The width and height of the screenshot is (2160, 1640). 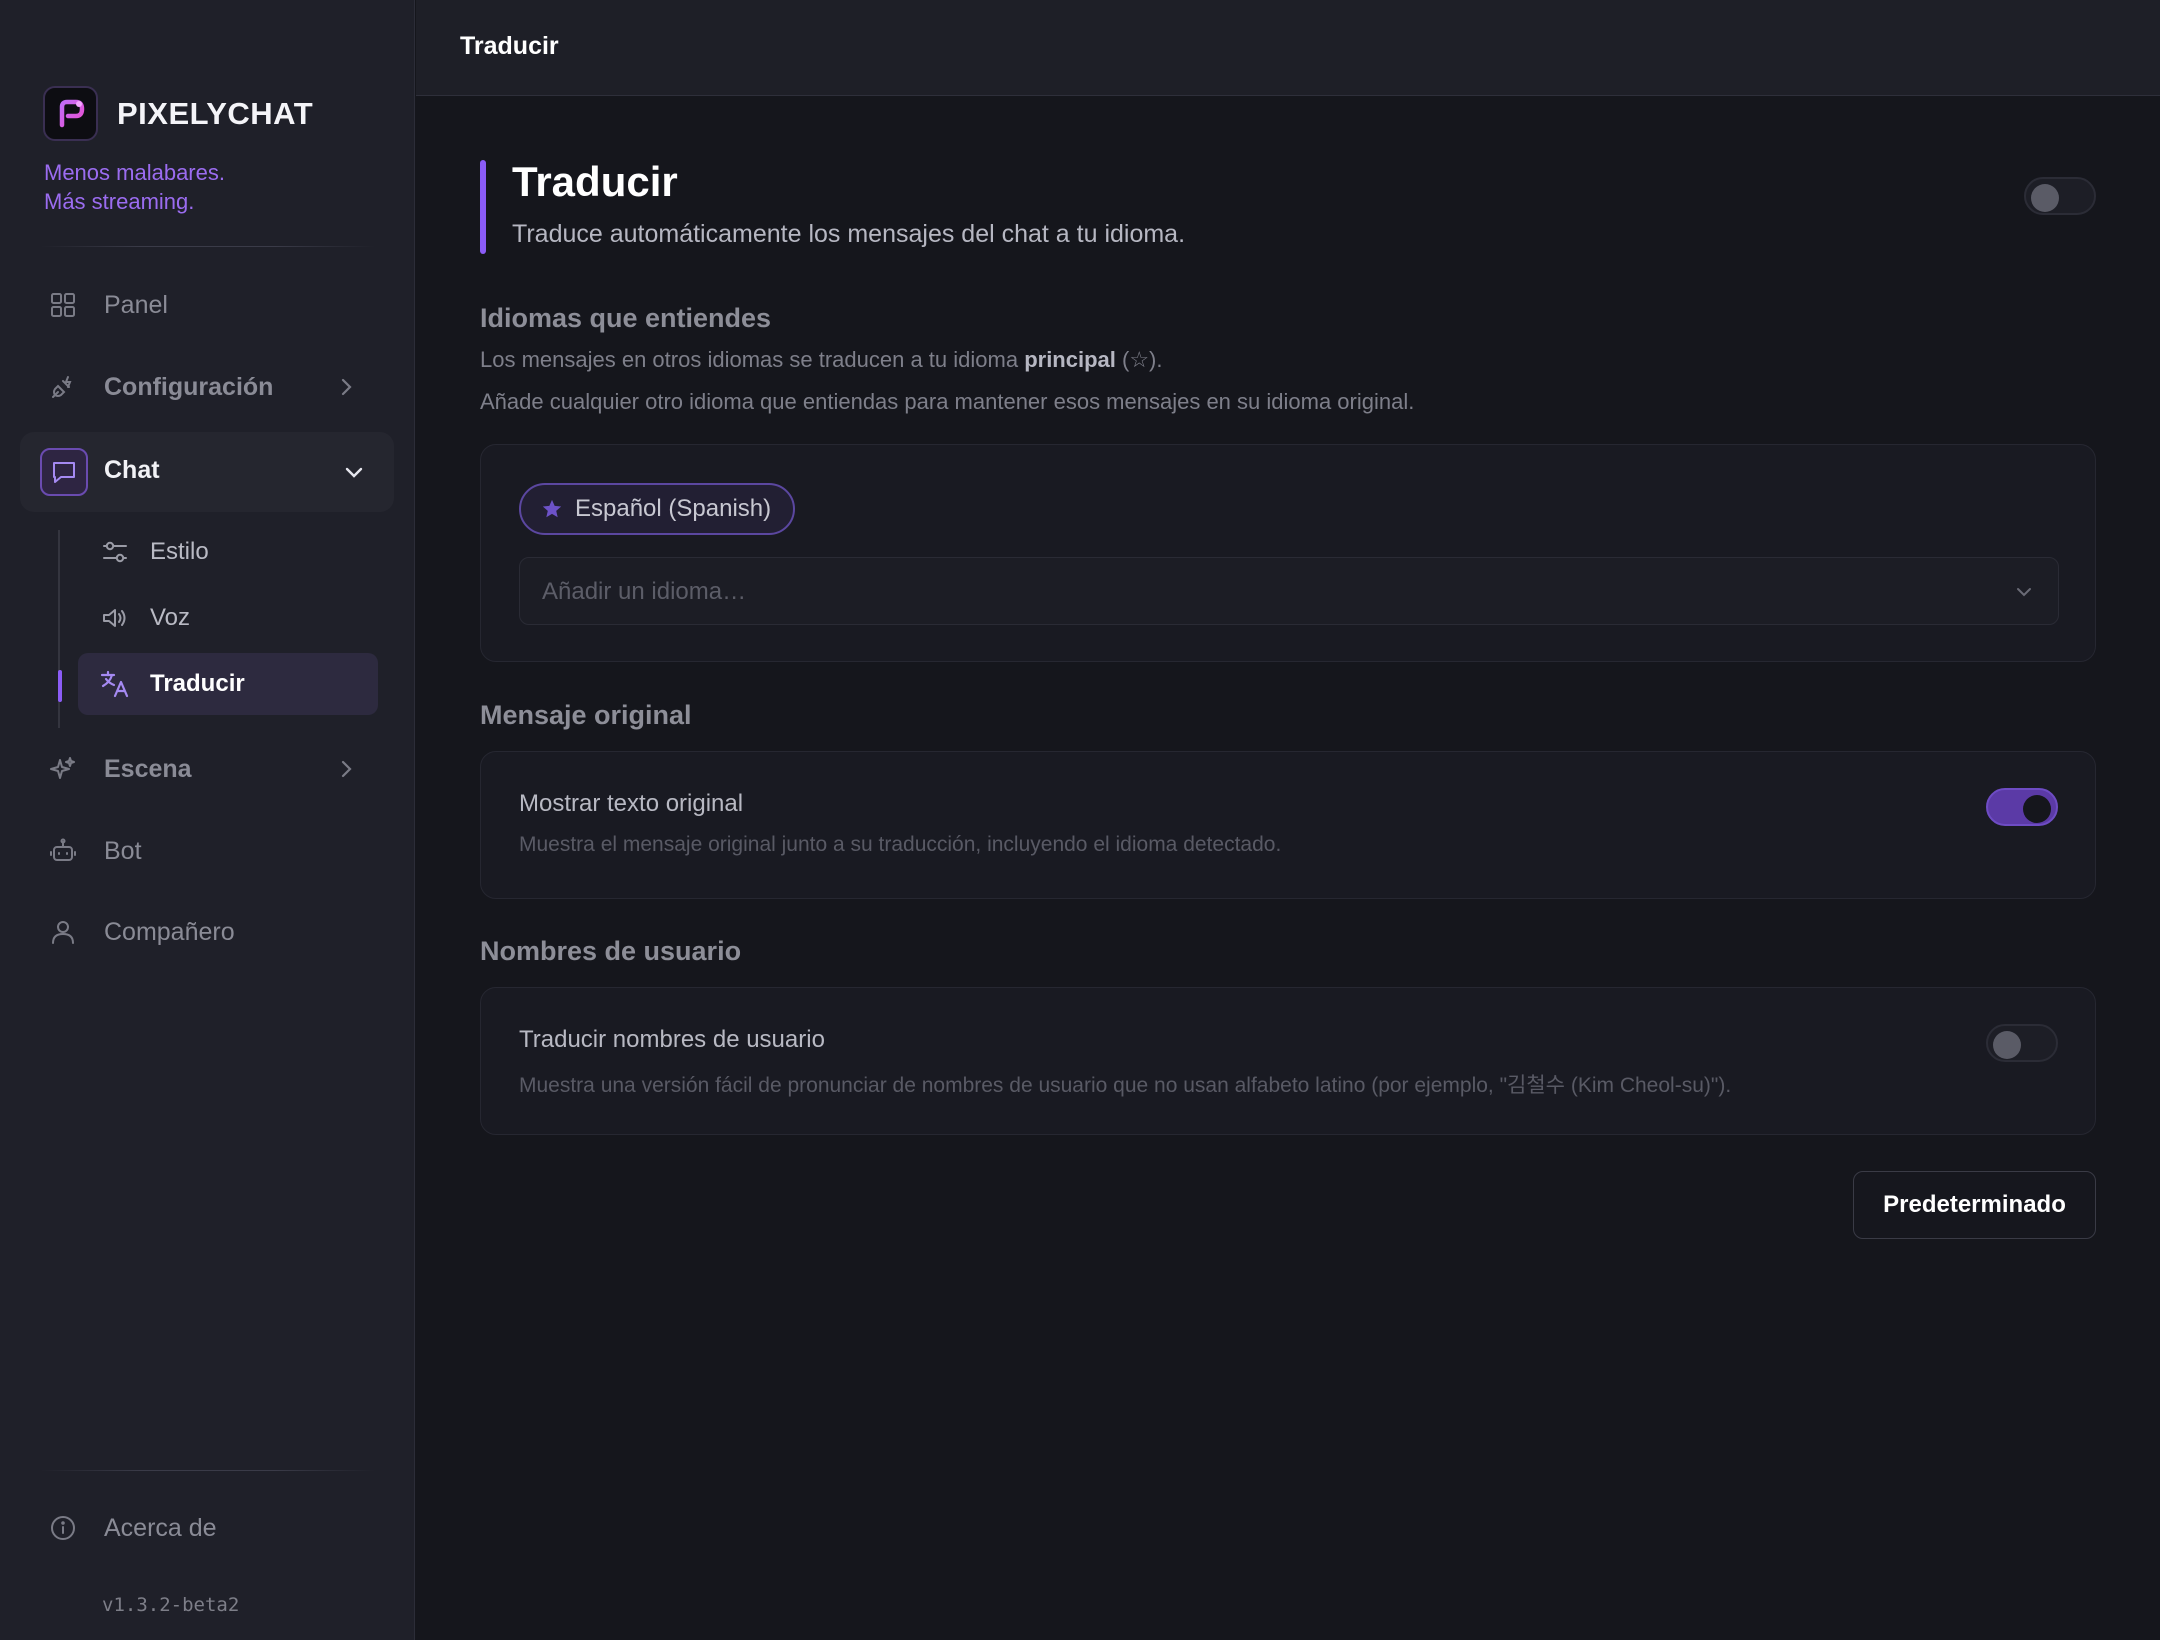 What do you see at coordinates (595, 181) in the screenshot?
I see `page-title: Traducir` at bounding box center [595, 181].